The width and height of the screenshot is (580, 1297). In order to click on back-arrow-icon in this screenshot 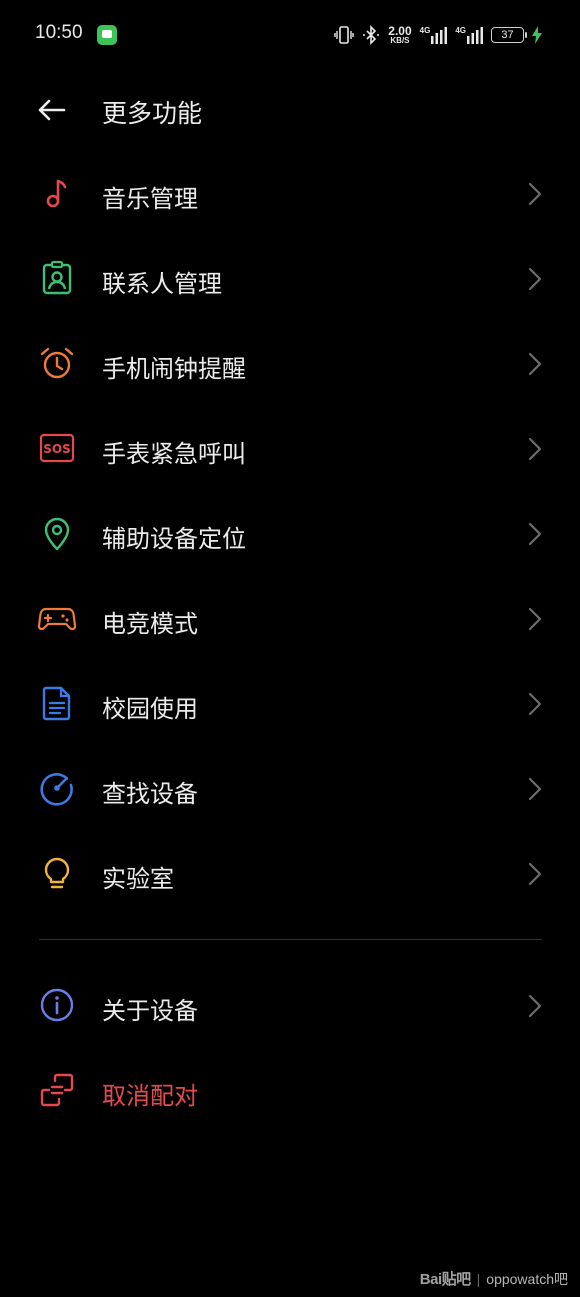, I will do `click(52, 110)`.